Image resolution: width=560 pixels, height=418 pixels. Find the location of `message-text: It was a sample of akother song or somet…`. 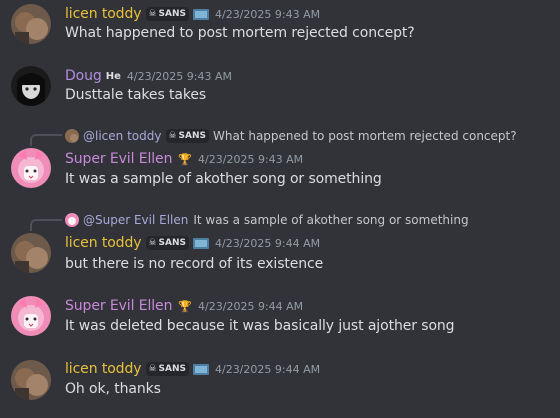

message-text: It was a sample of akother song or somet… is located at coordinates (223, 179).